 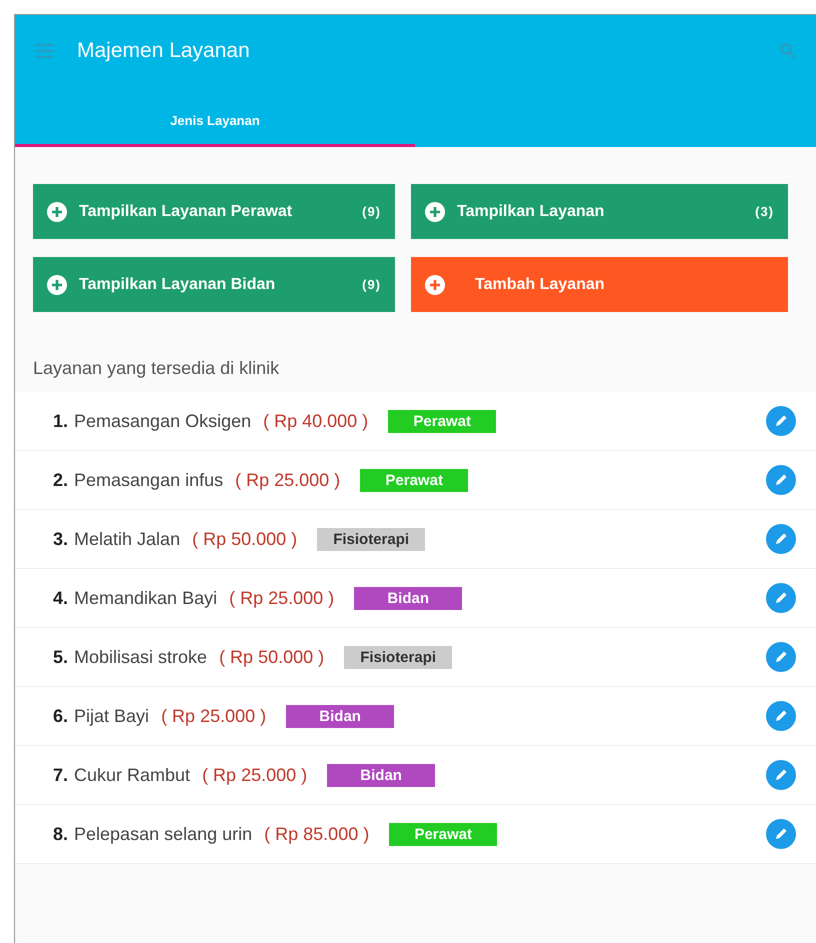 I want to click on count-label: (3), so click(x=764, y=211).